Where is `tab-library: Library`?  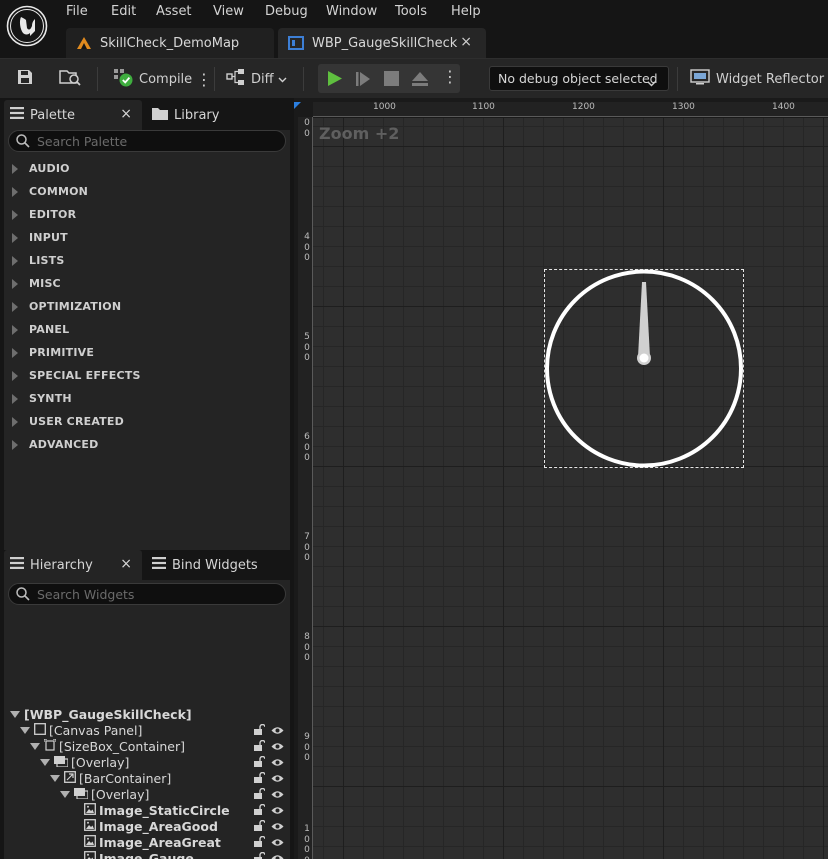 tab-library: Library is located at coordinates (216, 115).